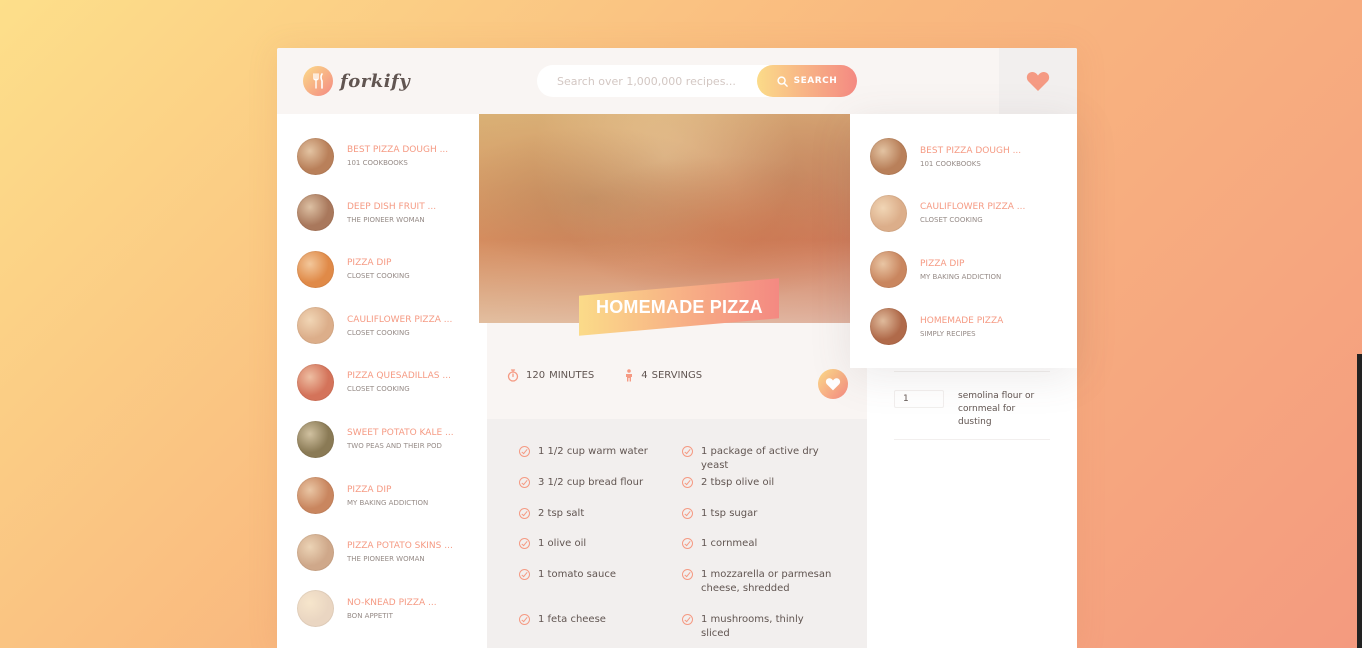 The image size is (1362, 648). I want to click on ingredient-text: 1 1/2 cup warm water, so click(593, 451).